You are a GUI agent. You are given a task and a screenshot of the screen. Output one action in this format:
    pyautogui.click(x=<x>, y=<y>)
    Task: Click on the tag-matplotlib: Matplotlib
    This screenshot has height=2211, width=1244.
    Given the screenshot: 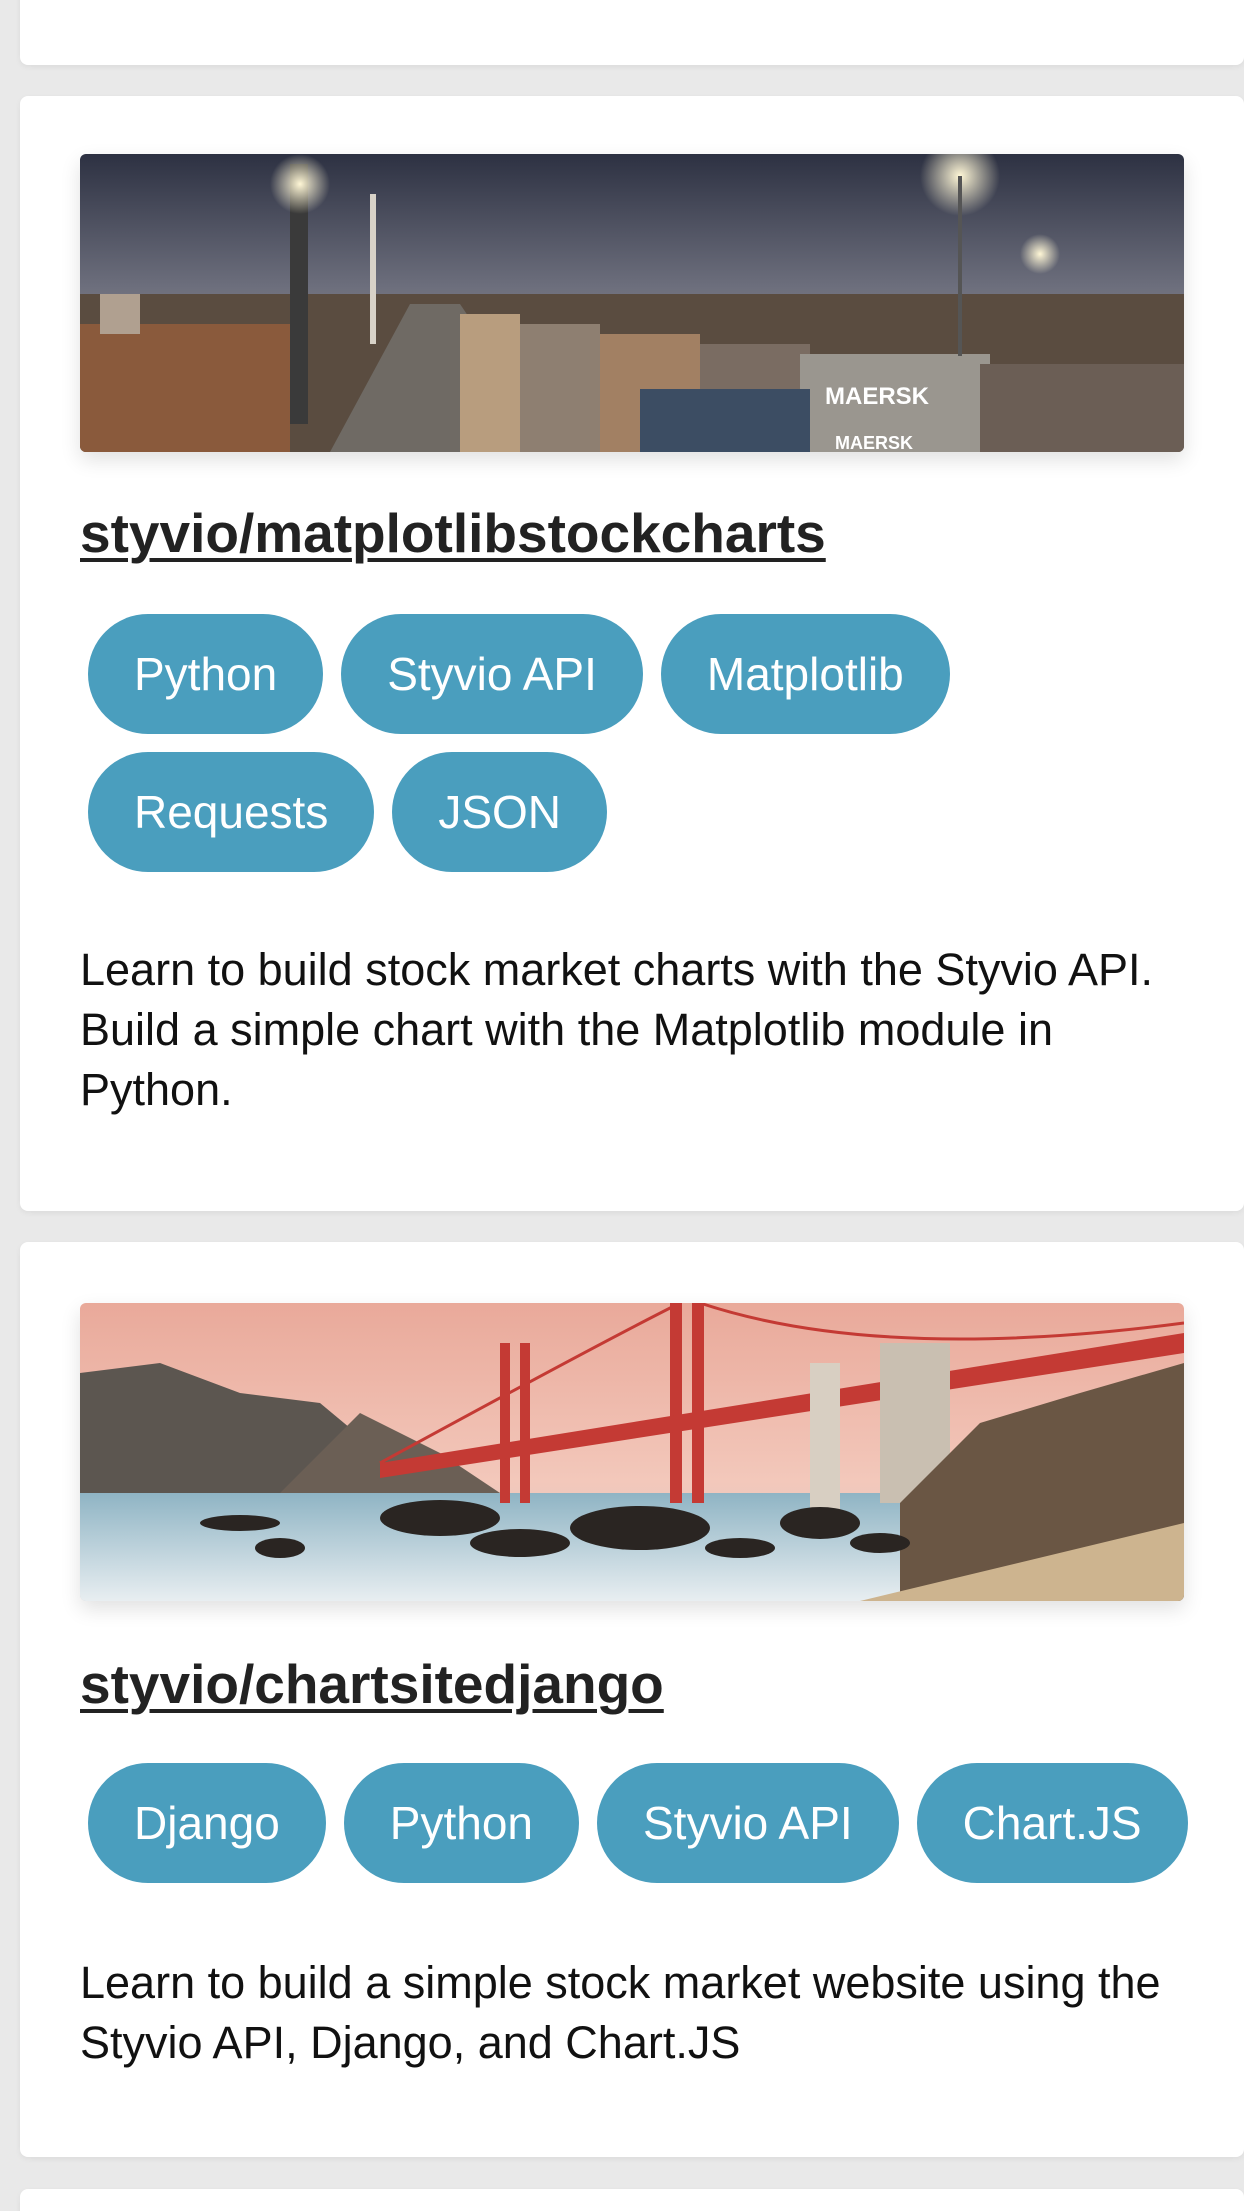 What is the action you would take?
    pyautogui.click(x=805, y=674)
    